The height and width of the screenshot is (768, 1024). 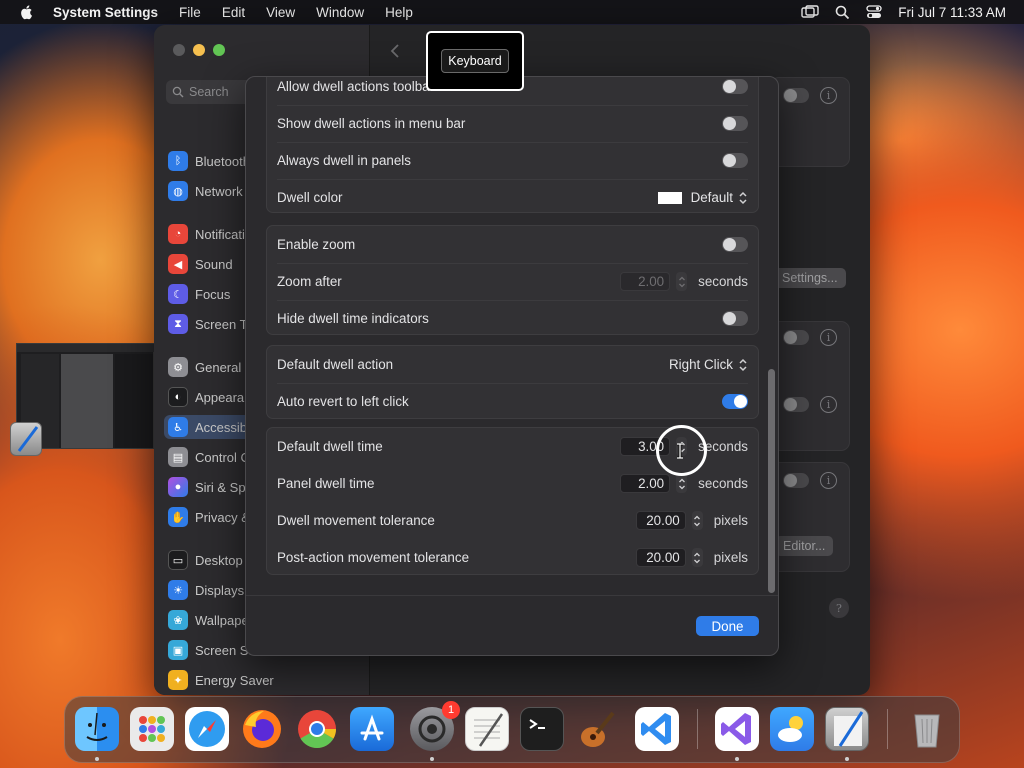 What do you see at coordinates (213, 294) in the screenshot?
I see `sidebar-item-label: Focus` at bounding box center [213, 294].